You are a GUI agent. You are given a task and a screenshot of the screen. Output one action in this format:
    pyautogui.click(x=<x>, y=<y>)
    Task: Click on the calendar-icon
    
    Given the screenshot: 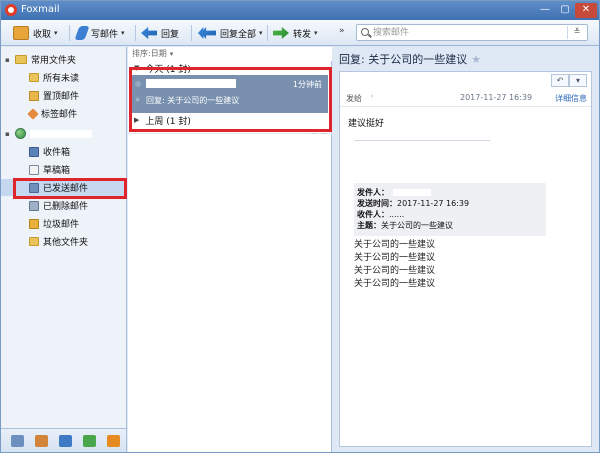 What is the action you would take?
    pyautogui.click(x=65, y=441)
    